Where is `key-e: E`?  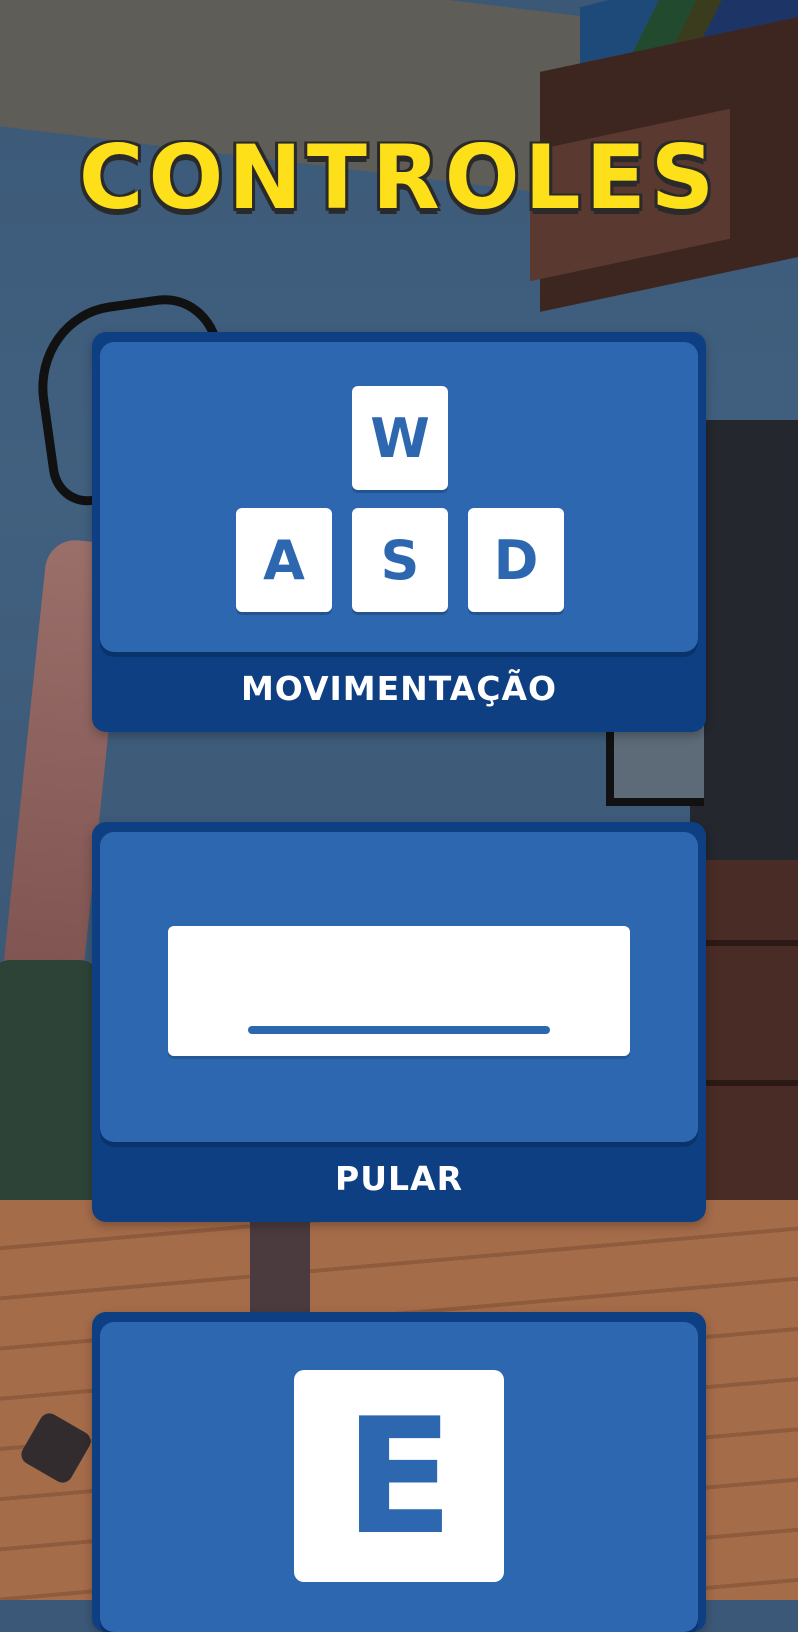
key-e: E is located at coordinates (399, 1476).